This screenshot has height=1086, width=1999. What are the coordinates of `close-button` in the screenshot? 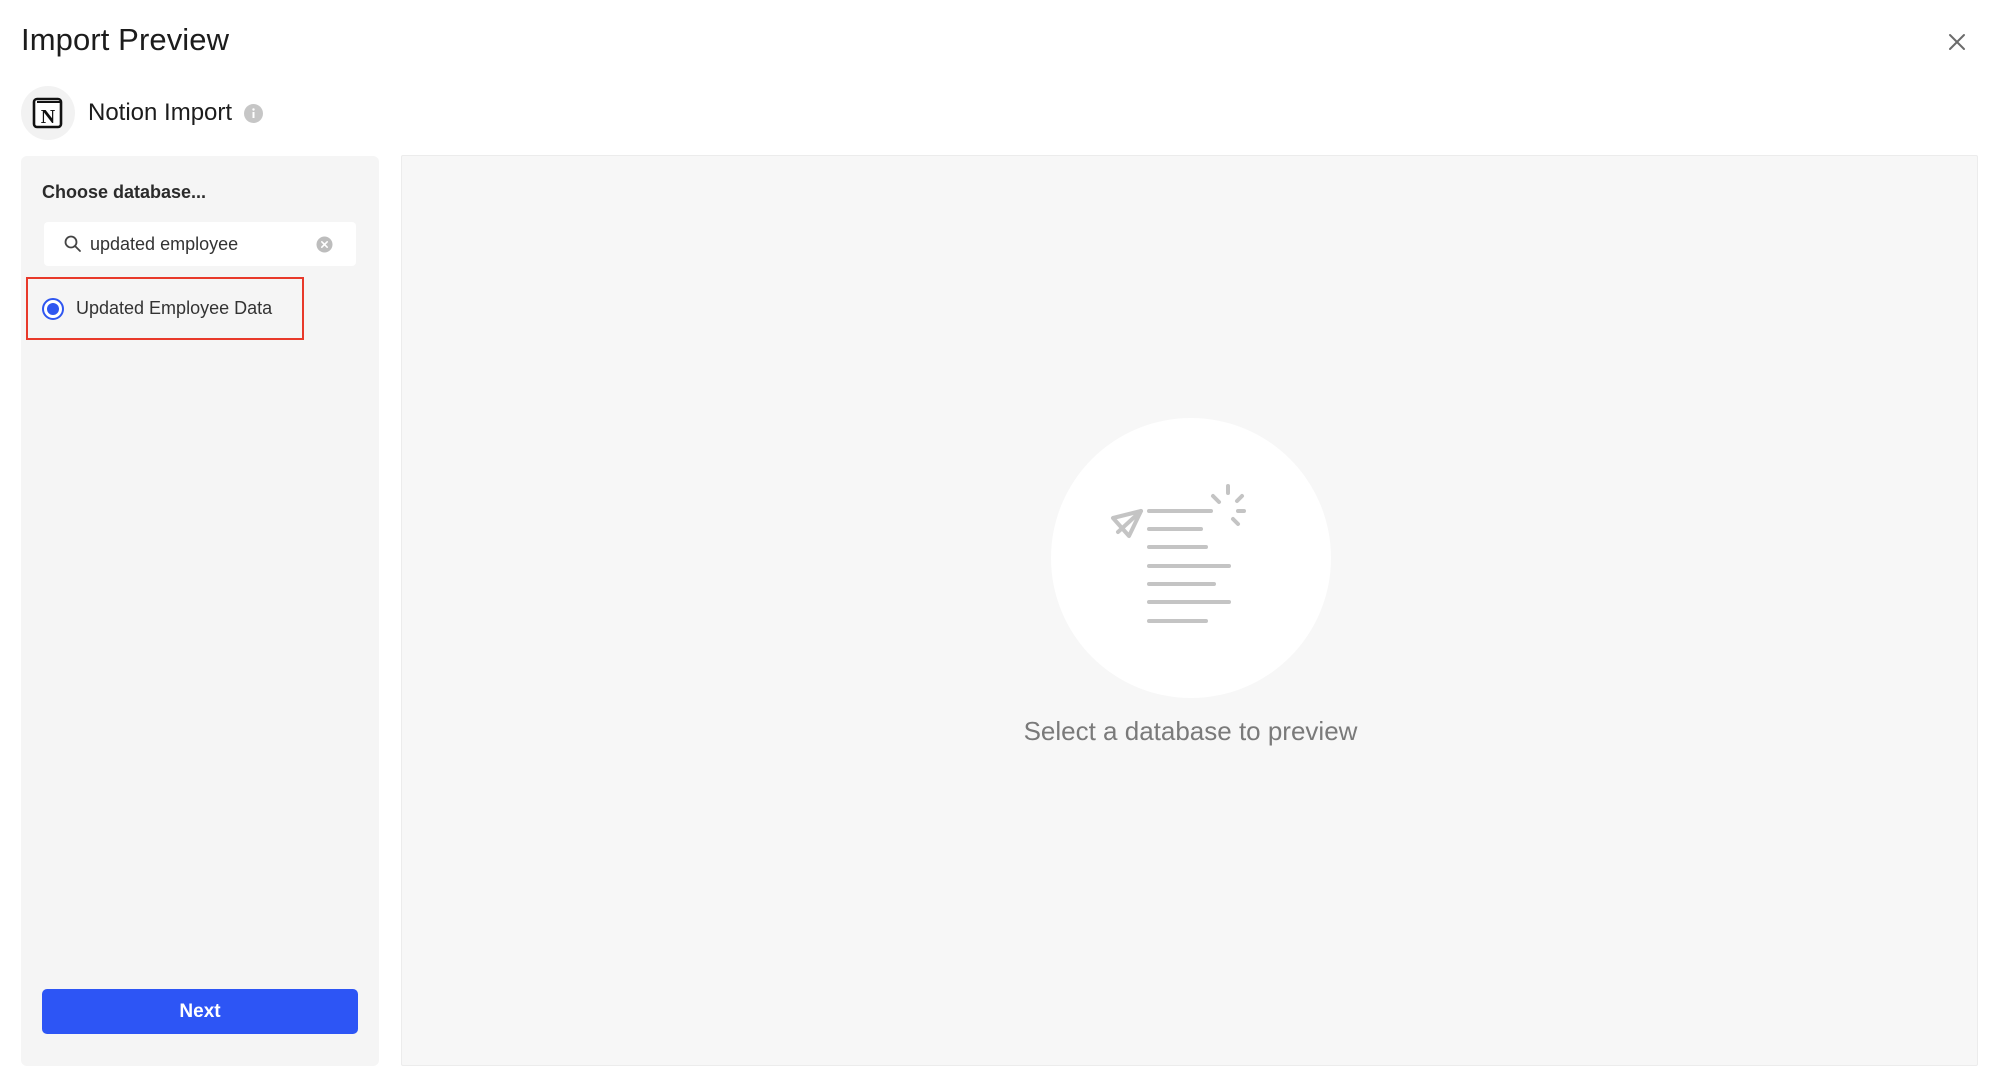 It's located at (1957, 42).